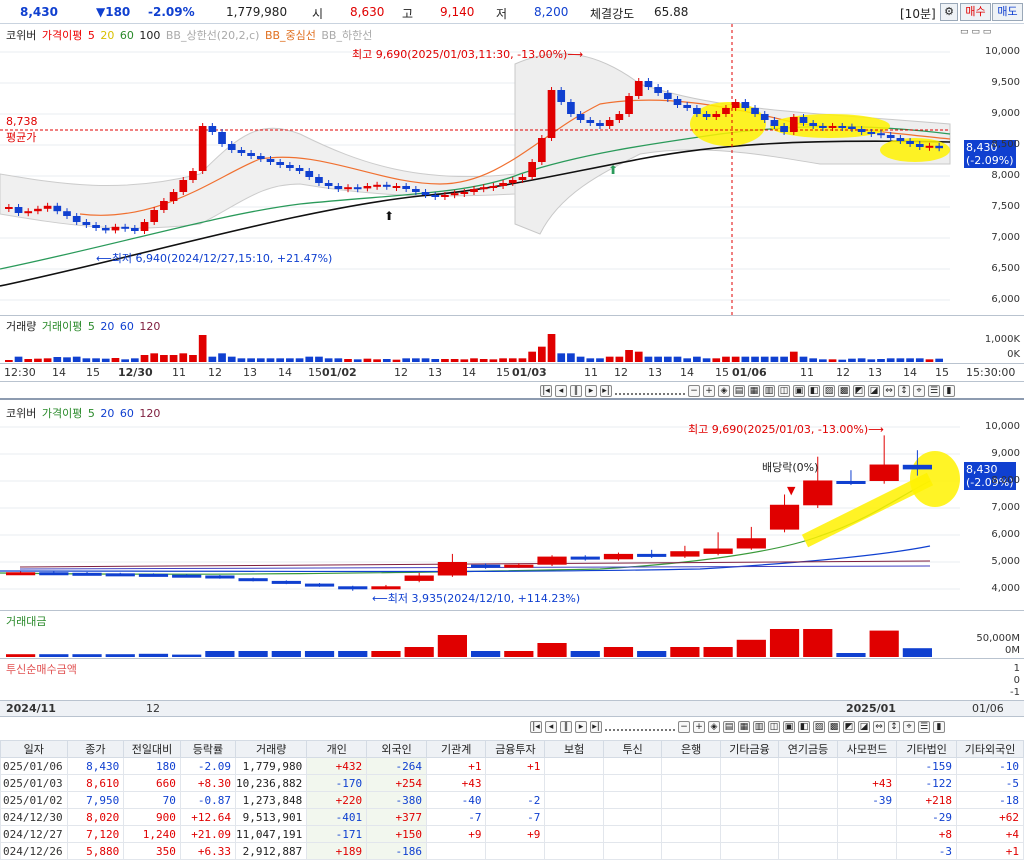 The image size is (1024, 860). Describe the element at coordinates (397, 749) in the screenshot. I see `column-header: 외국인` at that location.